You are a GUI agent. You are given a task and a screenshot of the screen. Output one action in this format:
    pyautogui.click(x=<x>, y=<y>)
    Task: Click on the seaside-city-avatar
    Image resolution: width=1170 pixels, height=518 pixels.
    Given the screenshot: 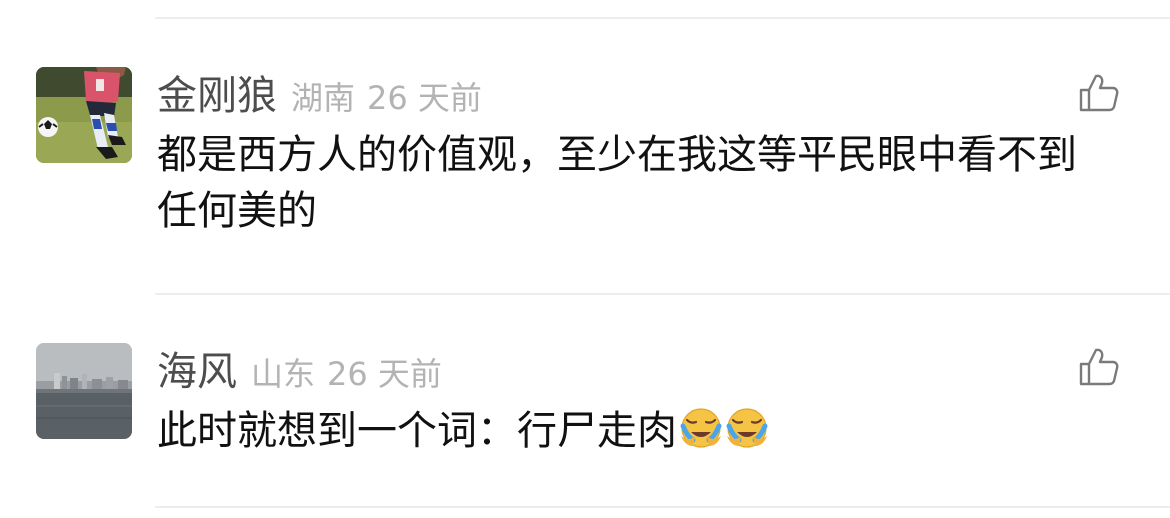 What is the action you would take?
    pyautogui.click(x=84, y=391)
    